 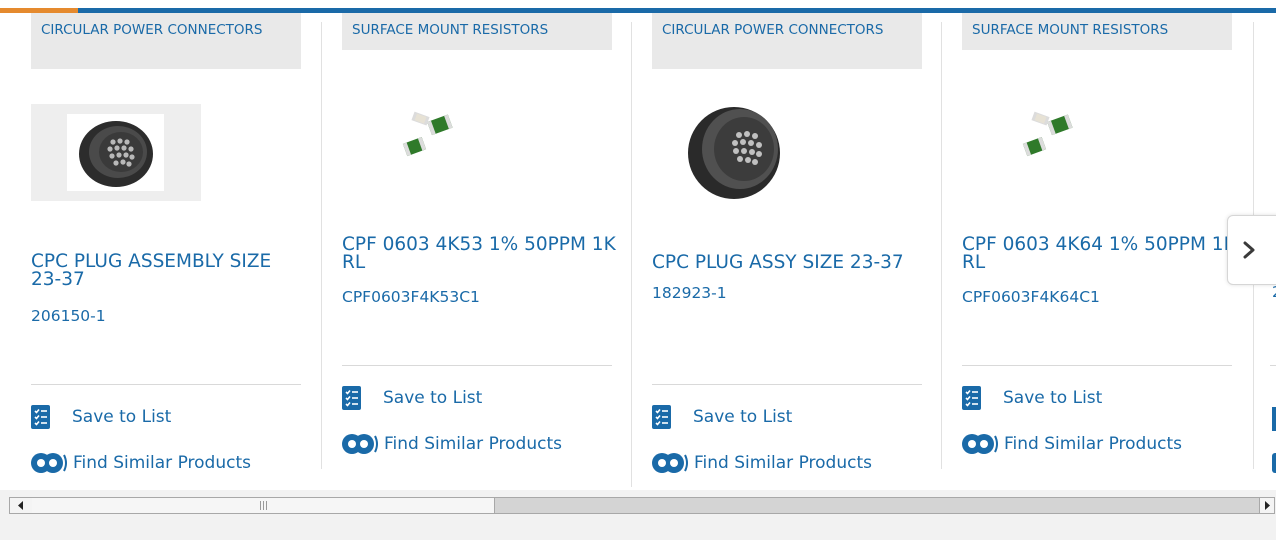 What do you see at coordinates (1249, 250) in the screenshot?
I see `chevron-right-icon` at bounding box center [1249, 250].